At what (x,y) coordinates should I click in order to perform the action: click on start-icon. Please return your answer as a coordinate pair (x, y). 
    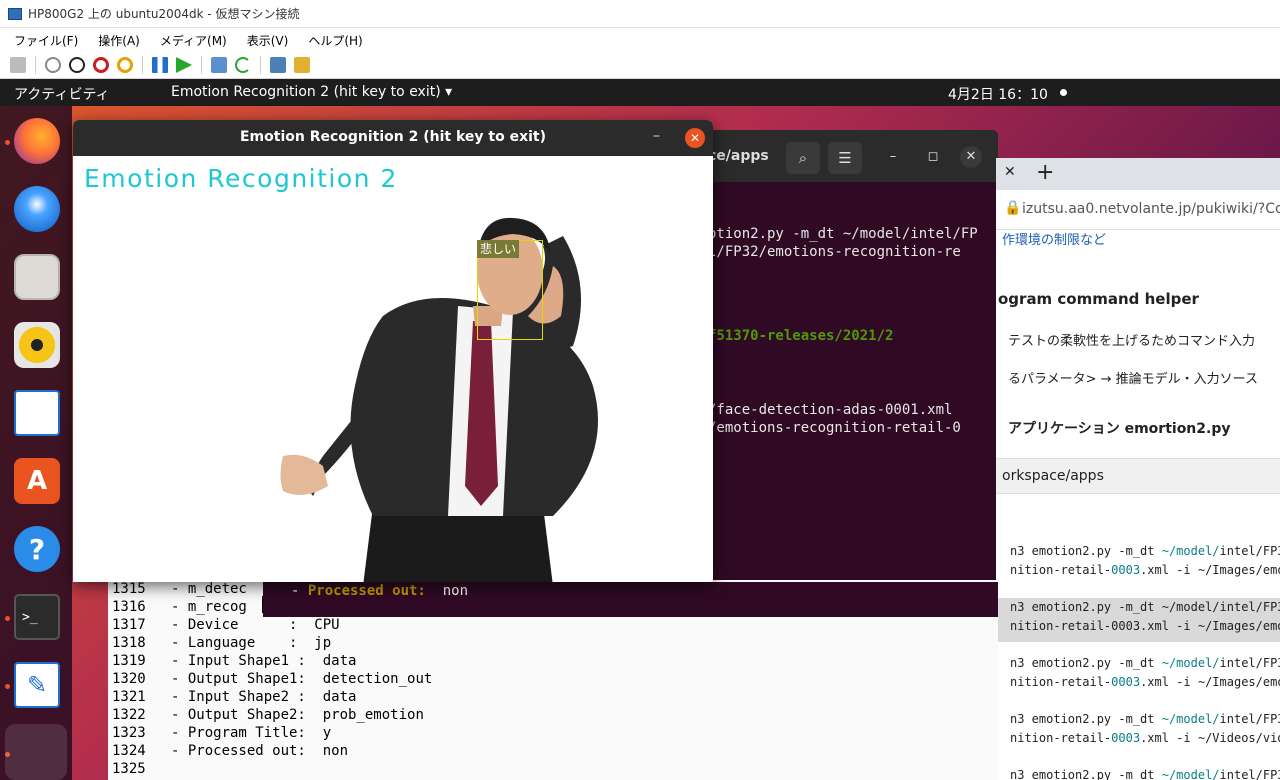
    Looking at the image, I should click on (53, 65).